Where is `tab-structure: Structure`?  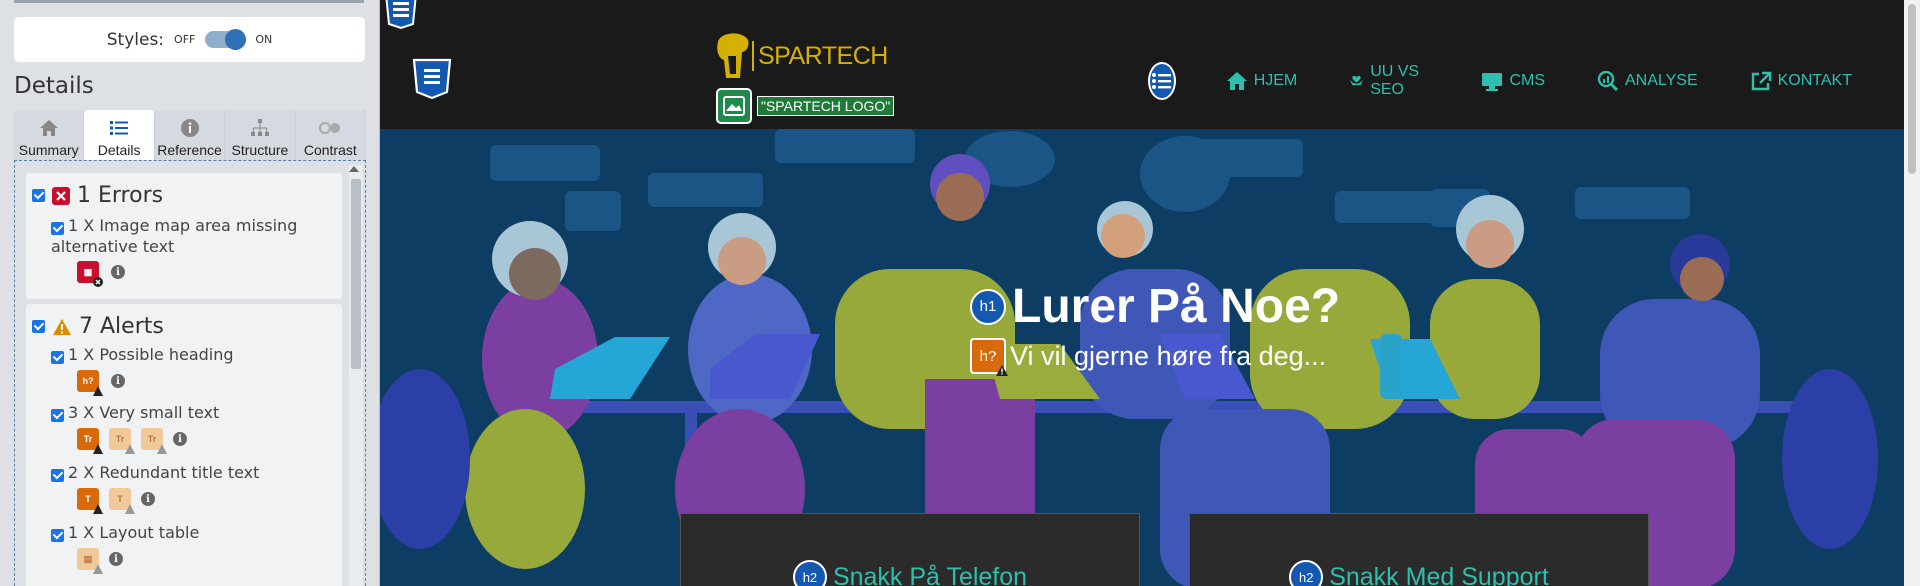 tab-structure: Structure is located at coordinates (260, 135).